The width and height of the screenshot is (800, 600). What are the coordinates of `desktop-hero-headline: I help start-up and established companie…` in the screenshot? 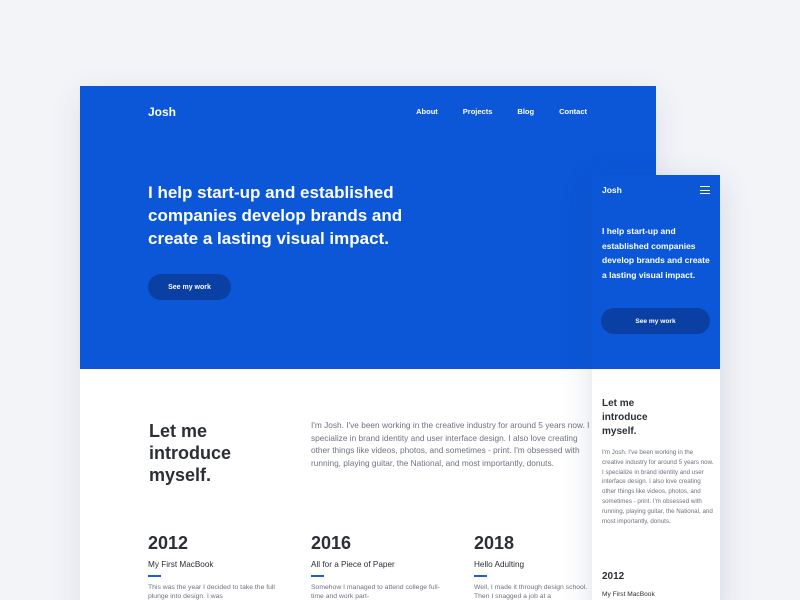 It's located at (275, 215).